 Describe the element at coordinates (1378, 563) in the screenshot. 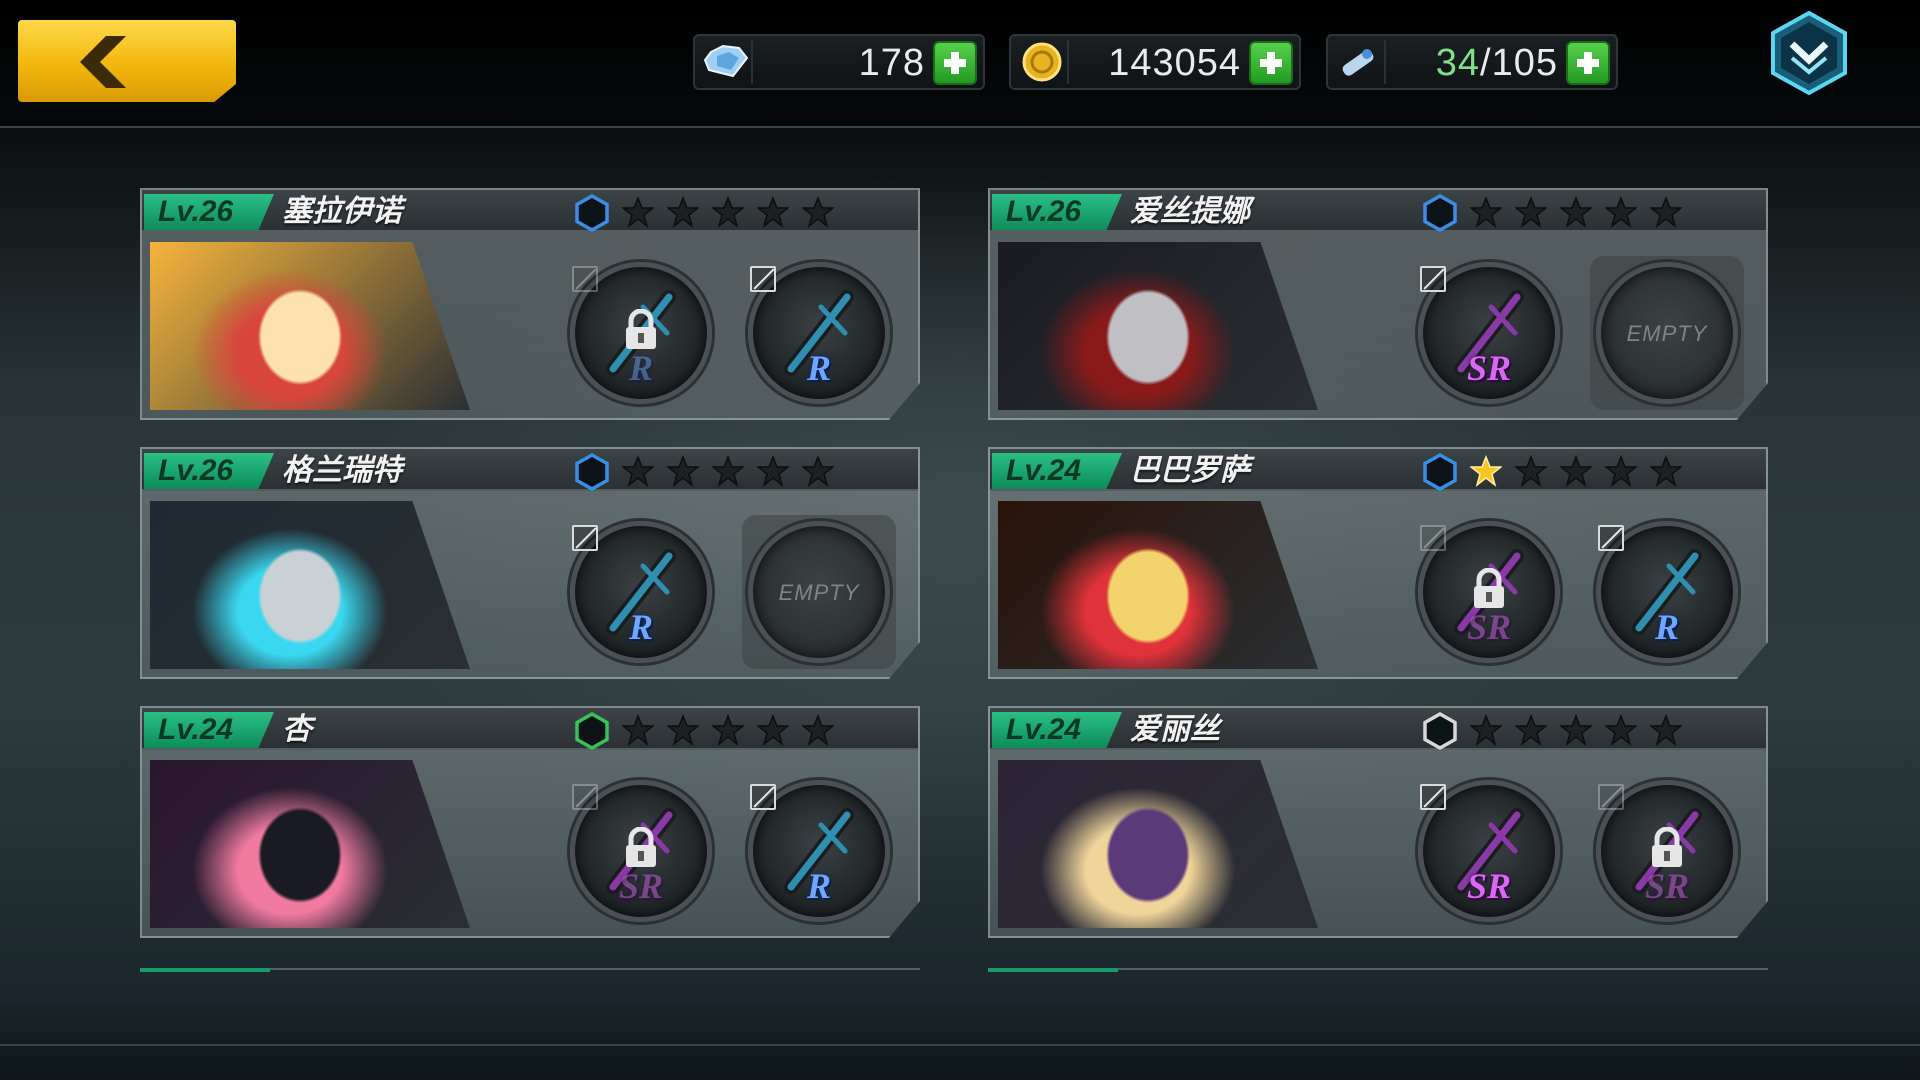

I see `character-card: Lv.24 巴巴罗萨 SR R` at that location.